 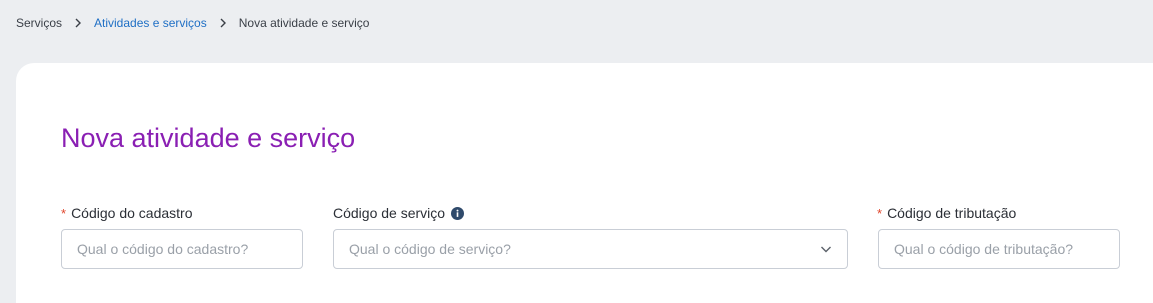 I want to click on breadcrumb-item-servicos: Serviços, so click(x=39, y=23).